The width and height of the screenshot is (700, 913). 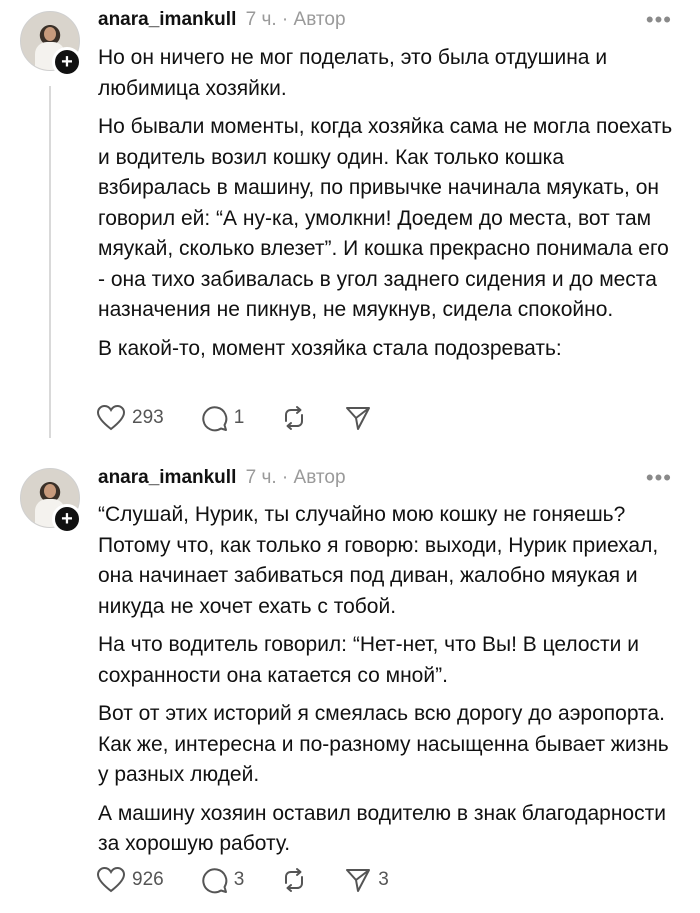 I want to click on post-actions: 293 1, so click(x=252, y=418).